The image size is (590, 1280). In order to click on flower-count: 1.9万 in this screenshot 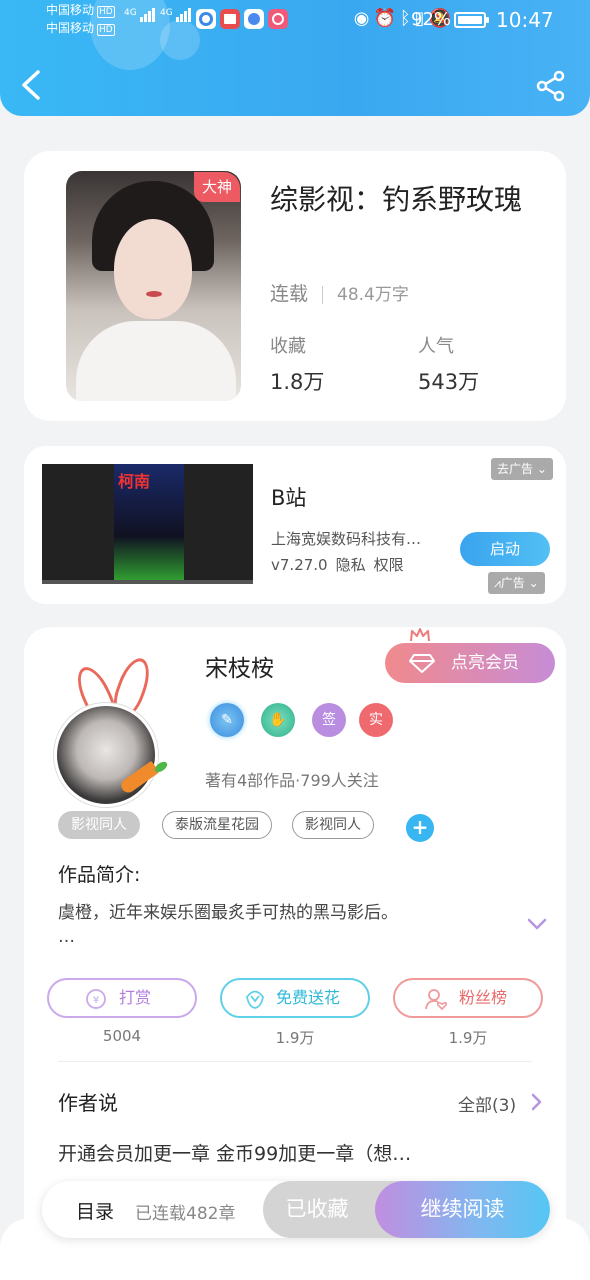, I will do `click(295, 1038)`.